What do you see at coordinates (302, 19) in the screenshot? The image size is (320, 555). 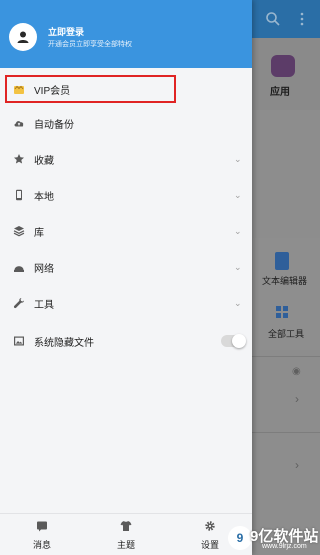 I see `more-icon` at bounding box center [302, 19].